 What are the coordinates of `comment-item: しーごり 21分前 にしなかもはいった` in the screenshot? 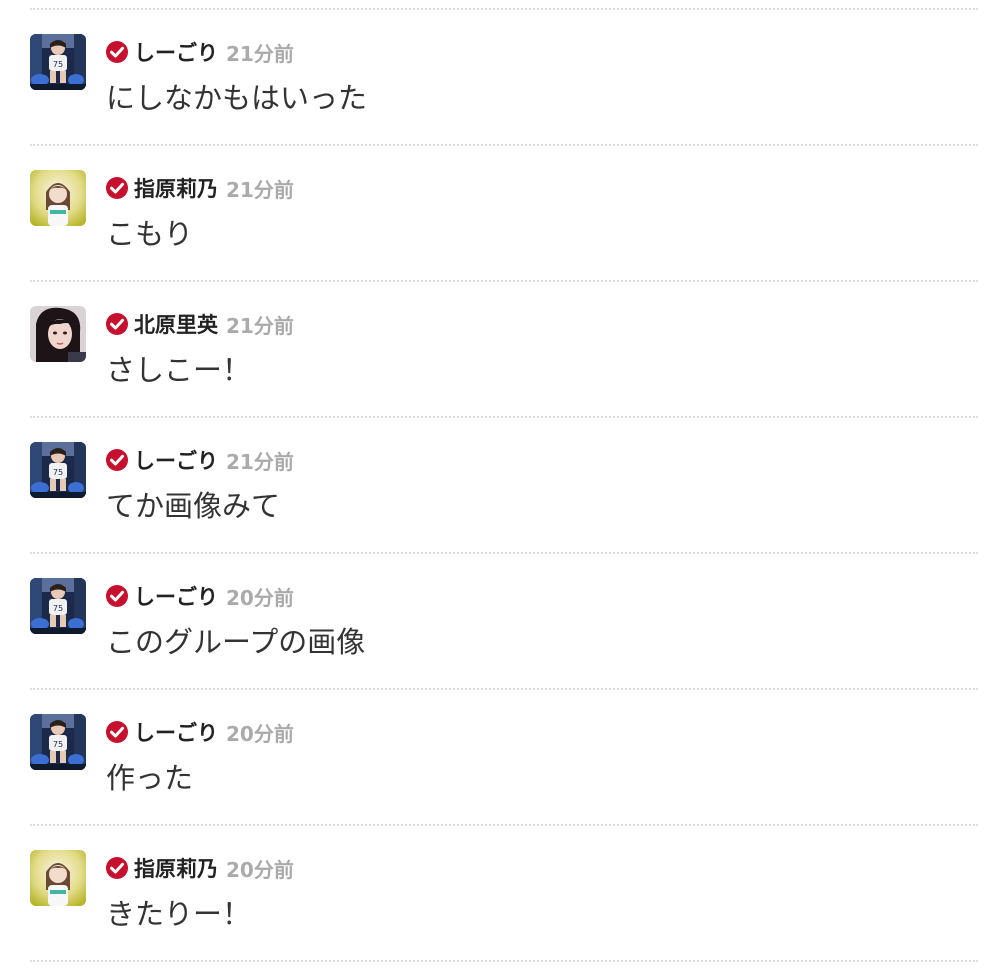 It's located at (504, 77).